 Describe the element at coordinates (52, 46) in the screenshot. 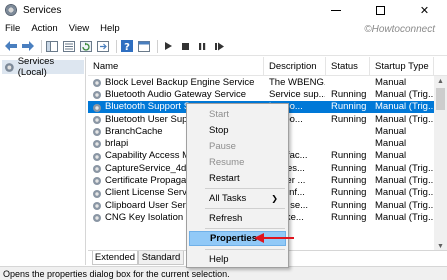

I see `console-tree-icon` at that location.